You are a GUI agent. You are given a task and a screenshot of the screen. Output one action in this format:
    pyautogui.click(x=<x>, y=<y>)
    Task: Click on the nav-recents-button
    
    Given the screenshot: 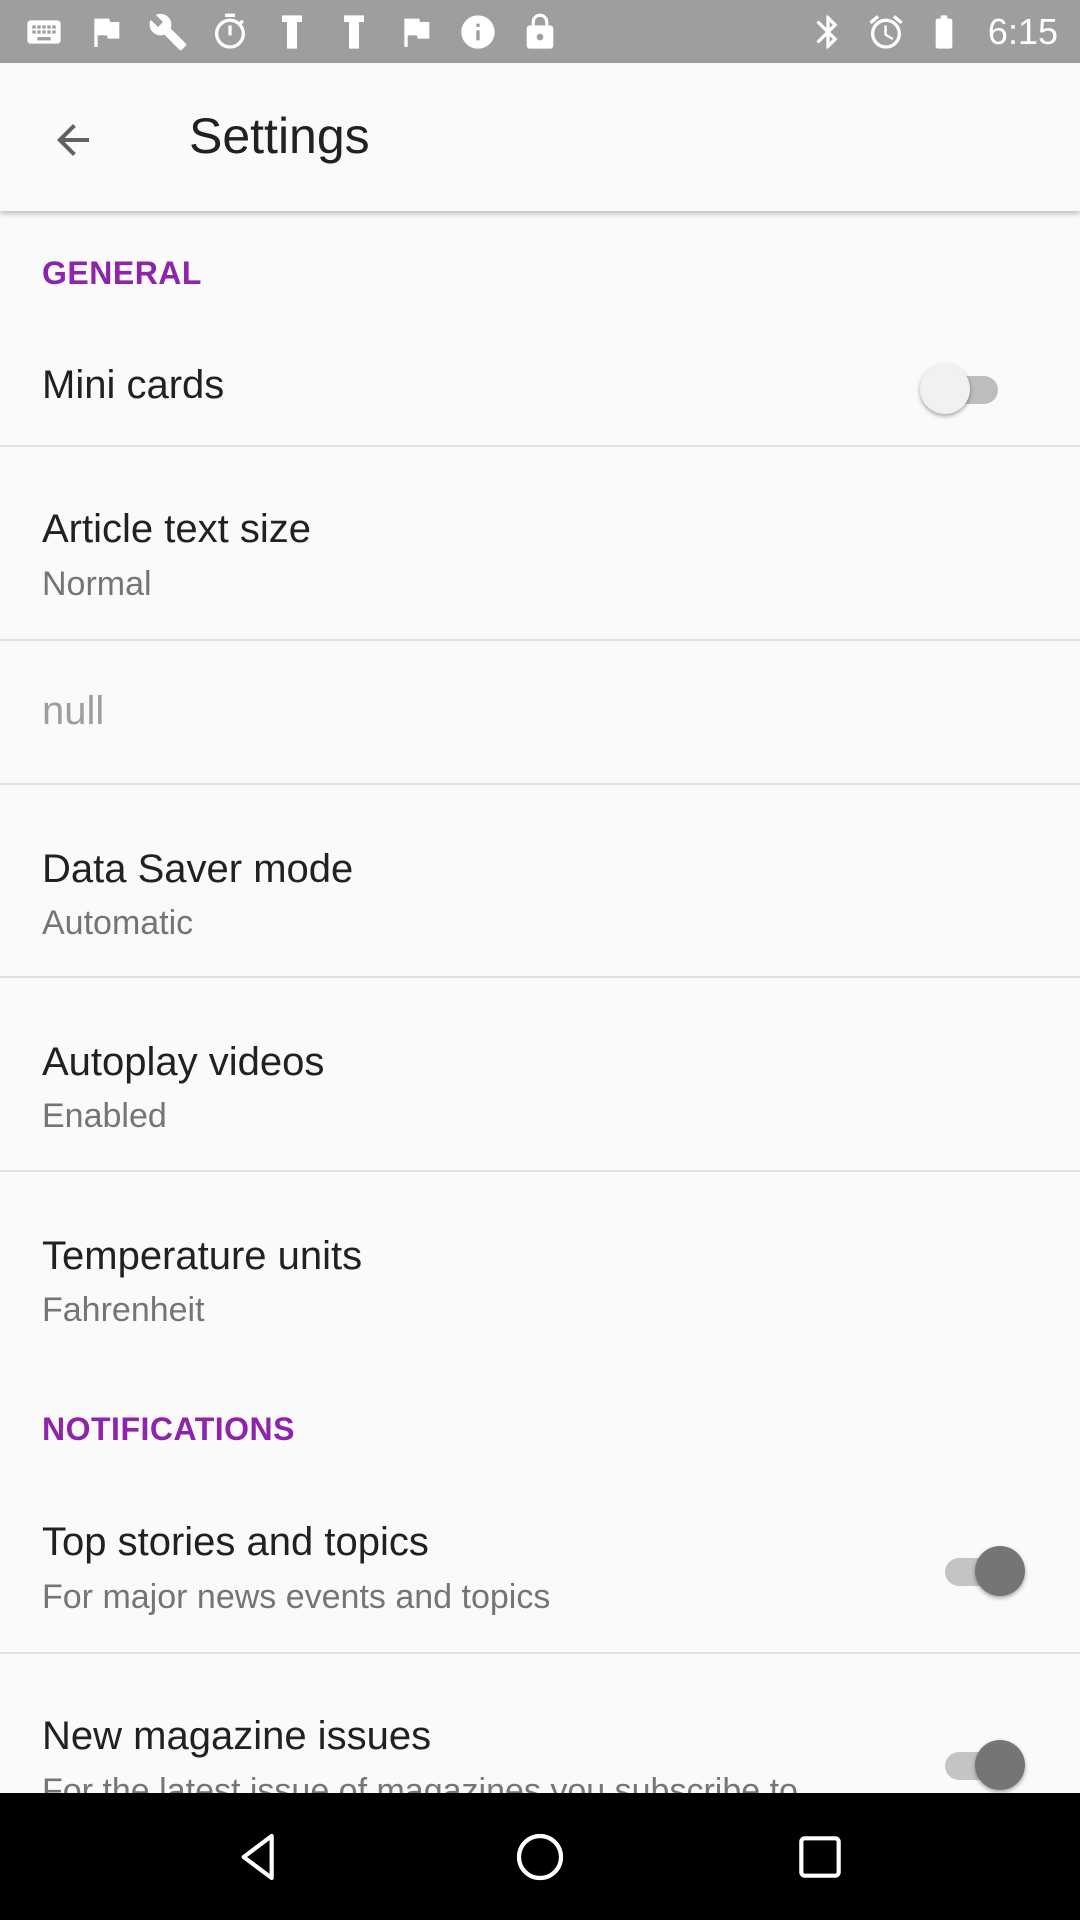 What is the action you would take?
    pyautogui.click(x=820, y=1857)
    